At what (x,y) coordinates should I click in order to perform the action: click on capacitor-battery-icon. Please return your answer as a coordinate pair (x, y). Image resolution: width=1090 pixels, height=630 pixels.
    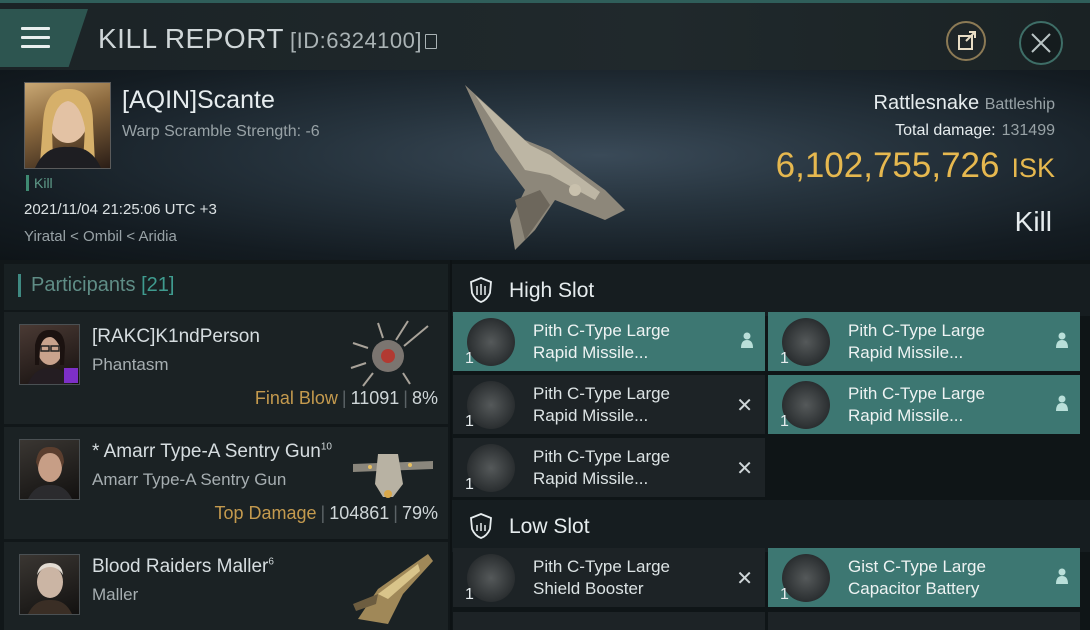
    Looking at the image, I should click on (806, 578).